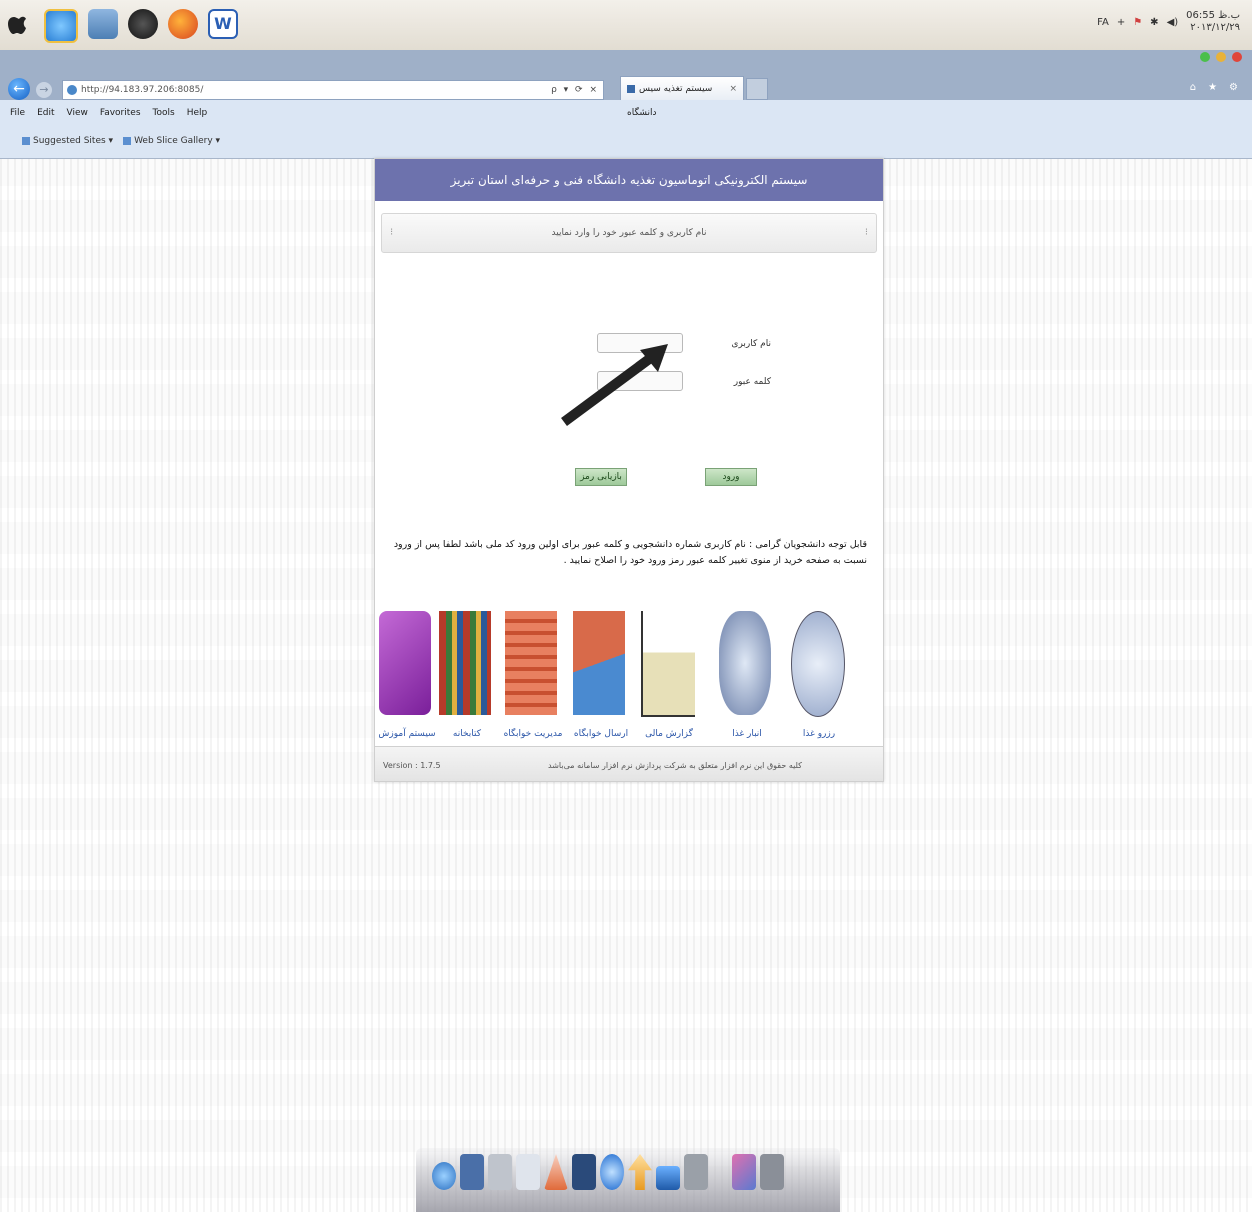  I want to click on favorite-suggested-sites: Suggested Sites ▾, so click(67, 141).